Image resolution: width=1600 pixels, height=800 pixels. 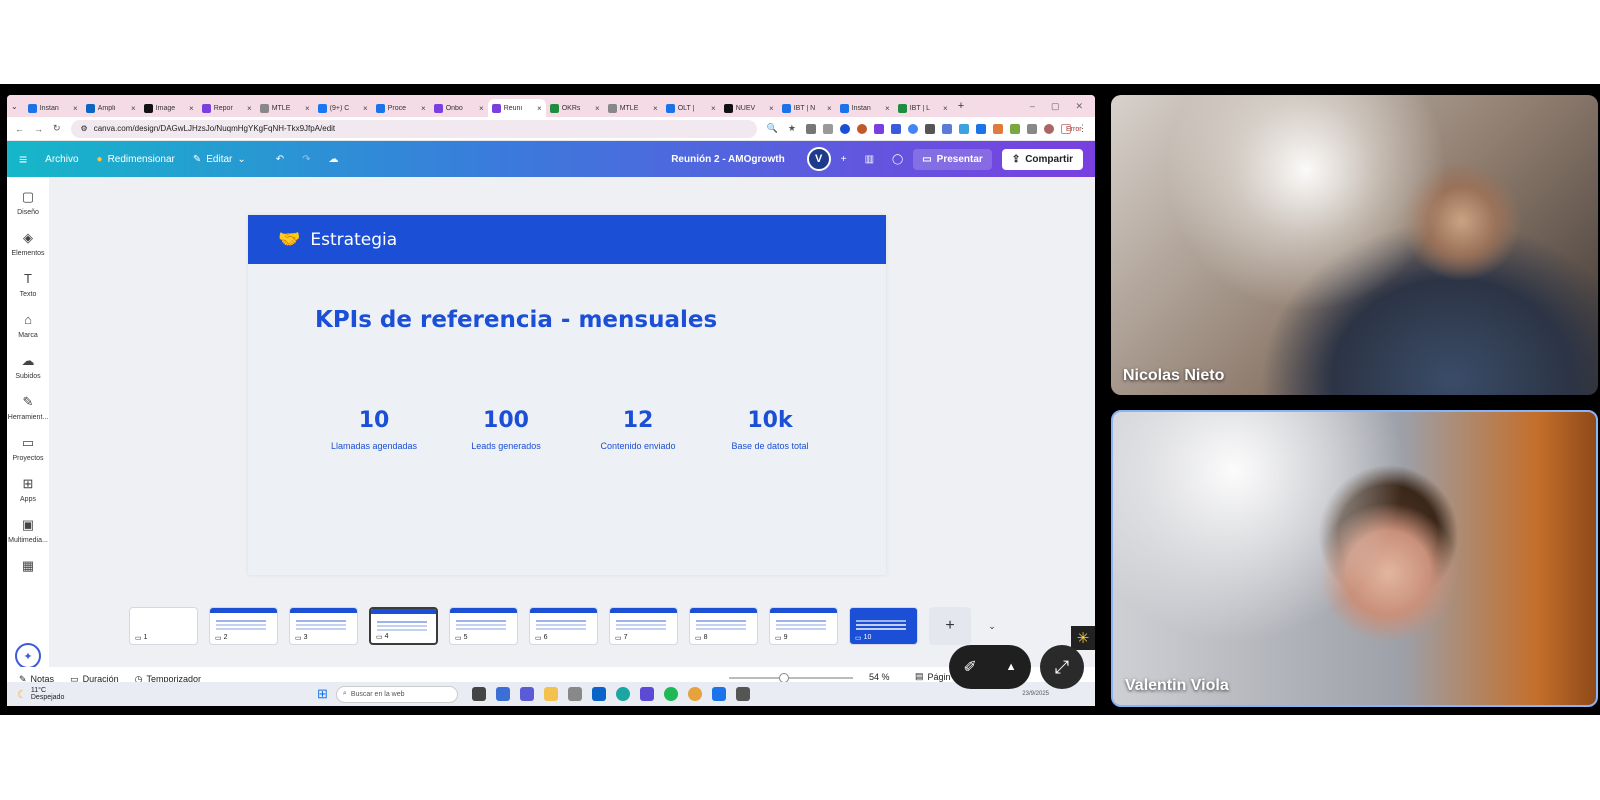 I want to click on redo-icon: ↷, so click(x=306, y=159).